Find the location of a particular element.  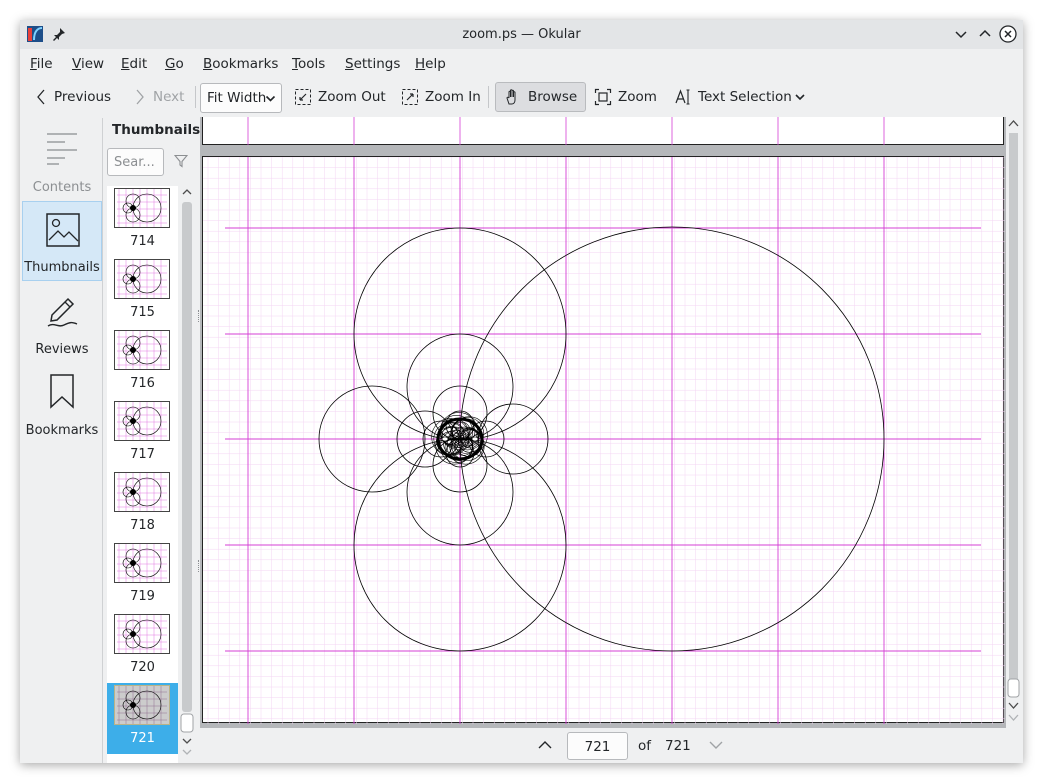

text-select-icon is located at coordinates (682, 97).